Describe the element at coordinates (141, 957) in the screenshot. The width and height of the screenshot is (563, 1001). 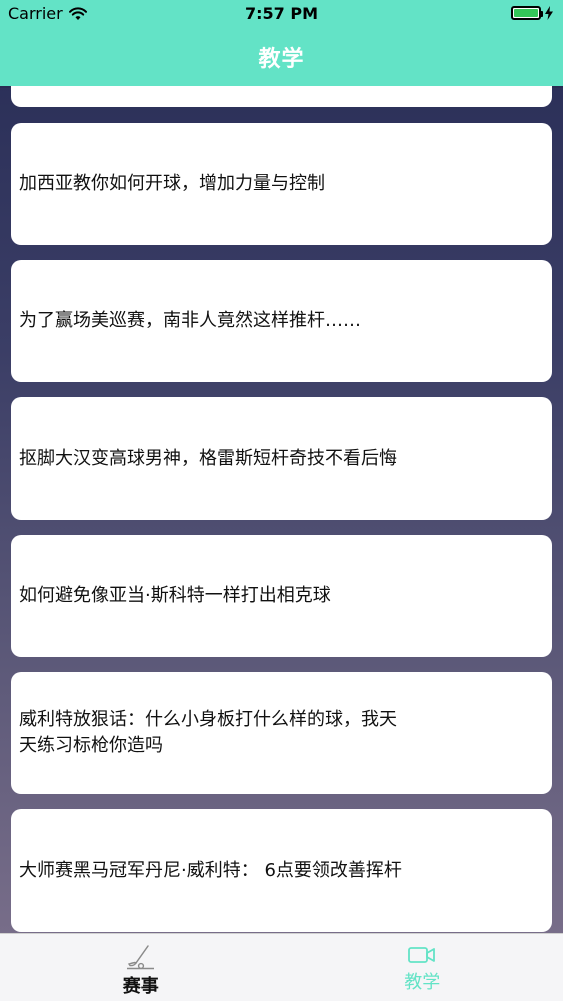
I see `golf-club-icon` at that location.